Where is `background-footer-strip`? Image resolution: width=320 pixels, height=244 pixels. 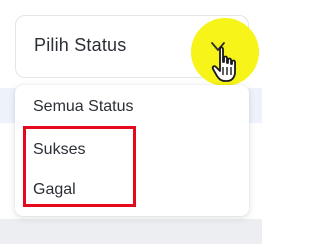 background-footer-strip is located at coordinates (131, 231).